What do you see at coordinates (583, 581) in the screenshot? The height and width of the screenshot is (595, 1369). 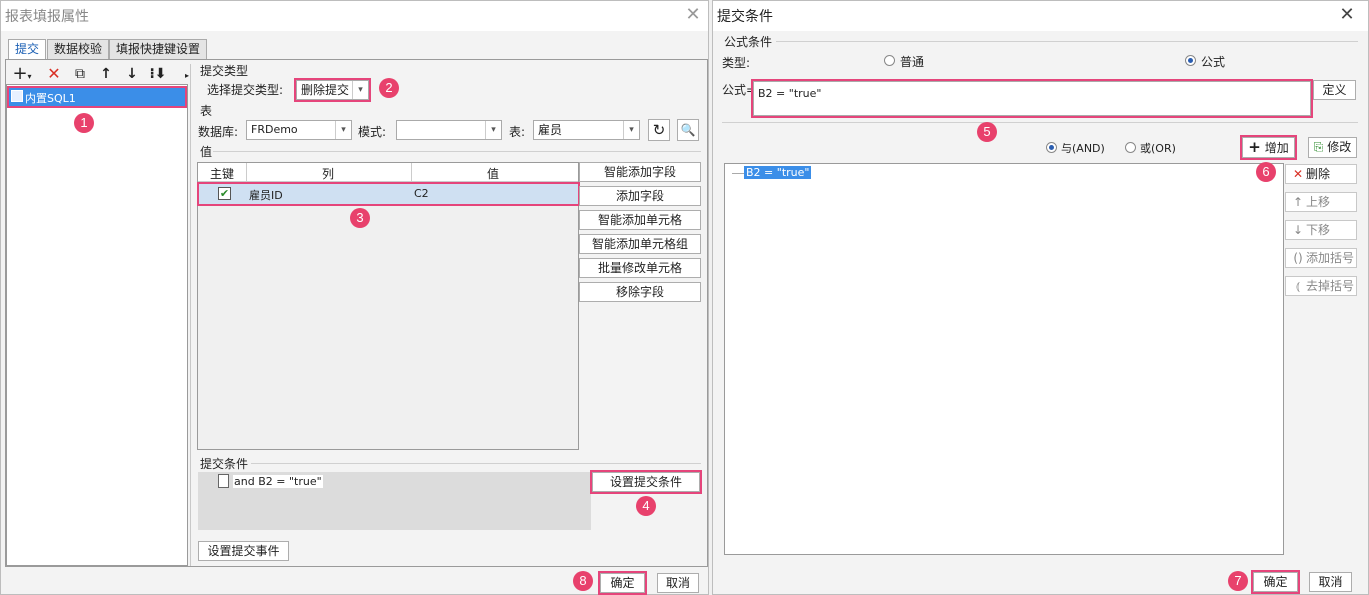 I see `annotation-badge-8: 8` at bounding box center [583, 581].